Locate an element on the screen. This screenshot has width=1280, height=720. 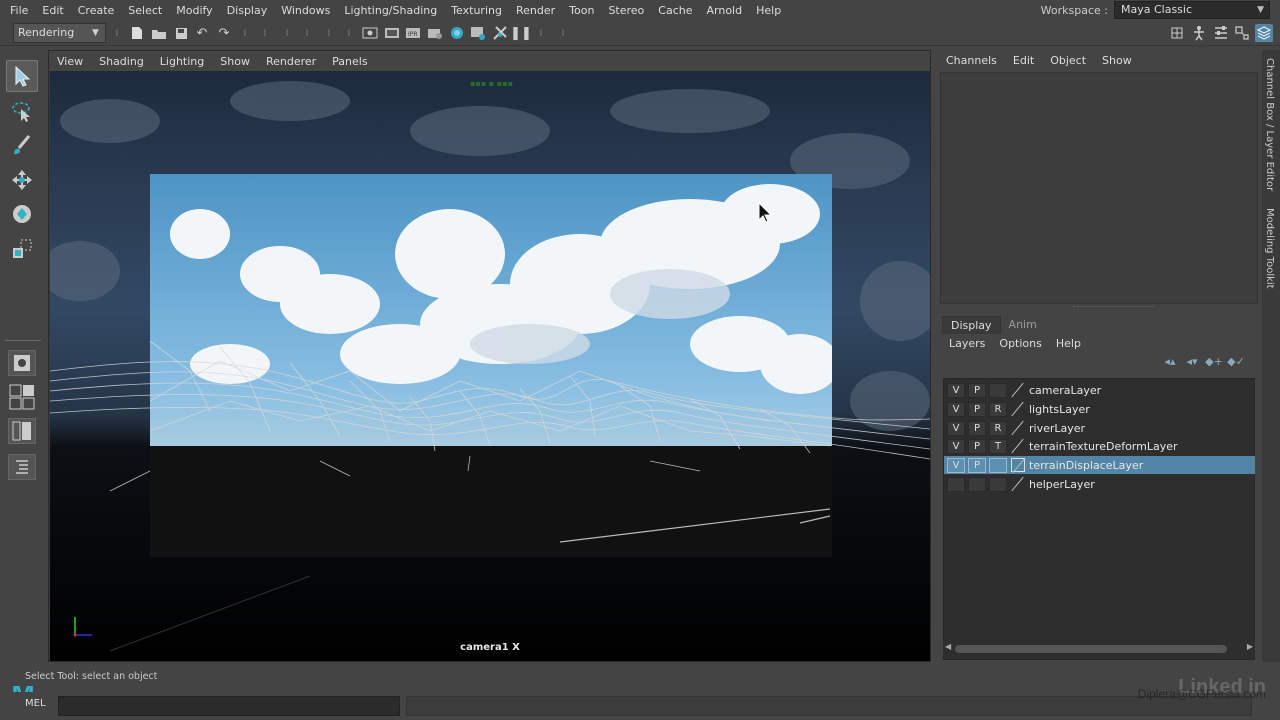
hypershade-icon is located at coordinates (457, 33).